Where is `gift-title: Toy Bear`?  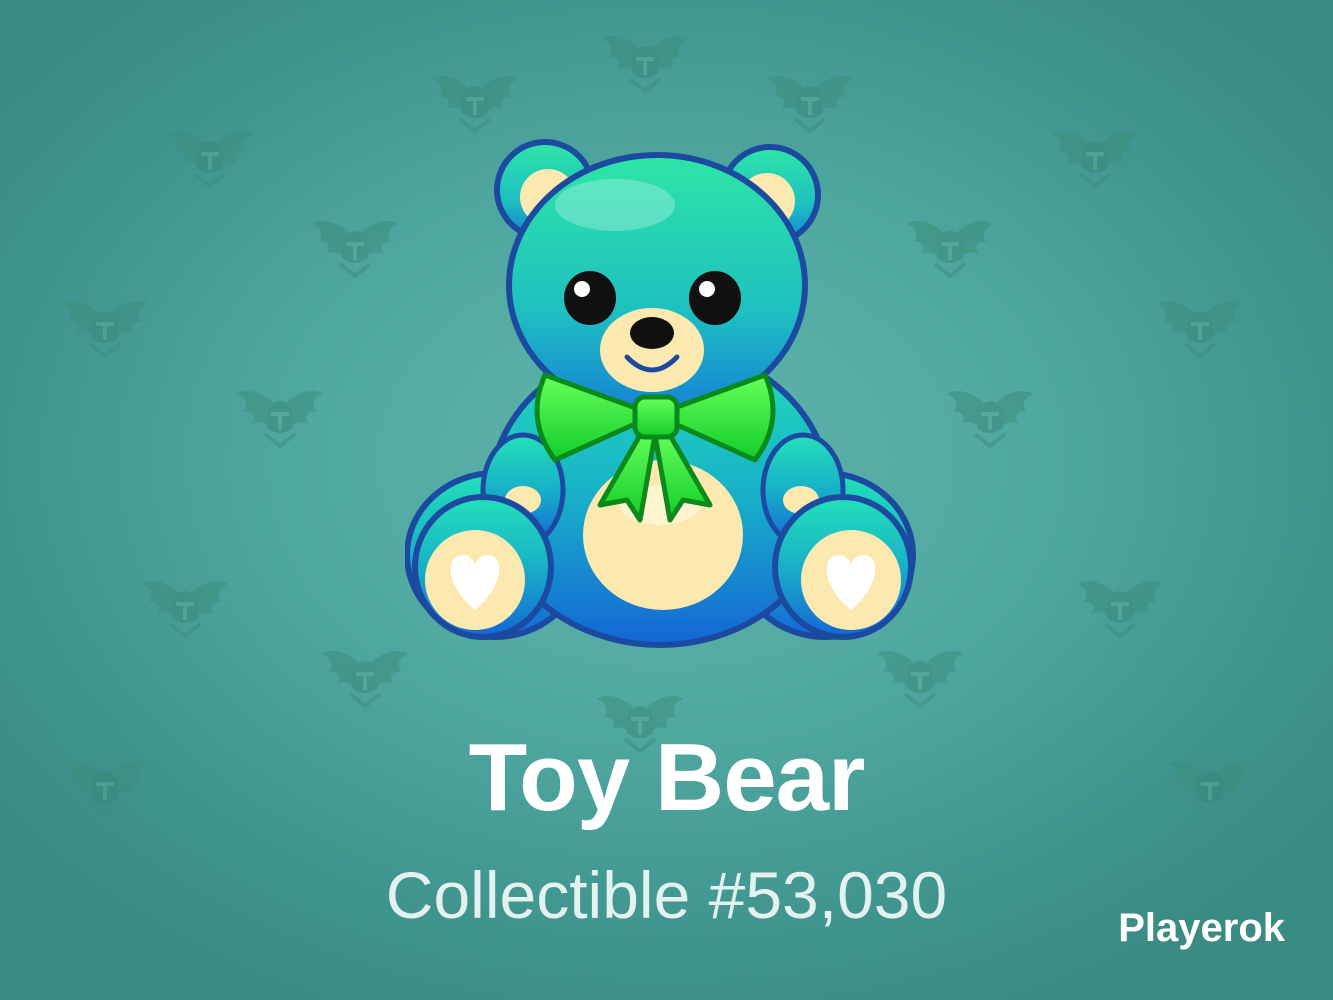
gift-title: Toy Bear is located at coordinates (667, 777).